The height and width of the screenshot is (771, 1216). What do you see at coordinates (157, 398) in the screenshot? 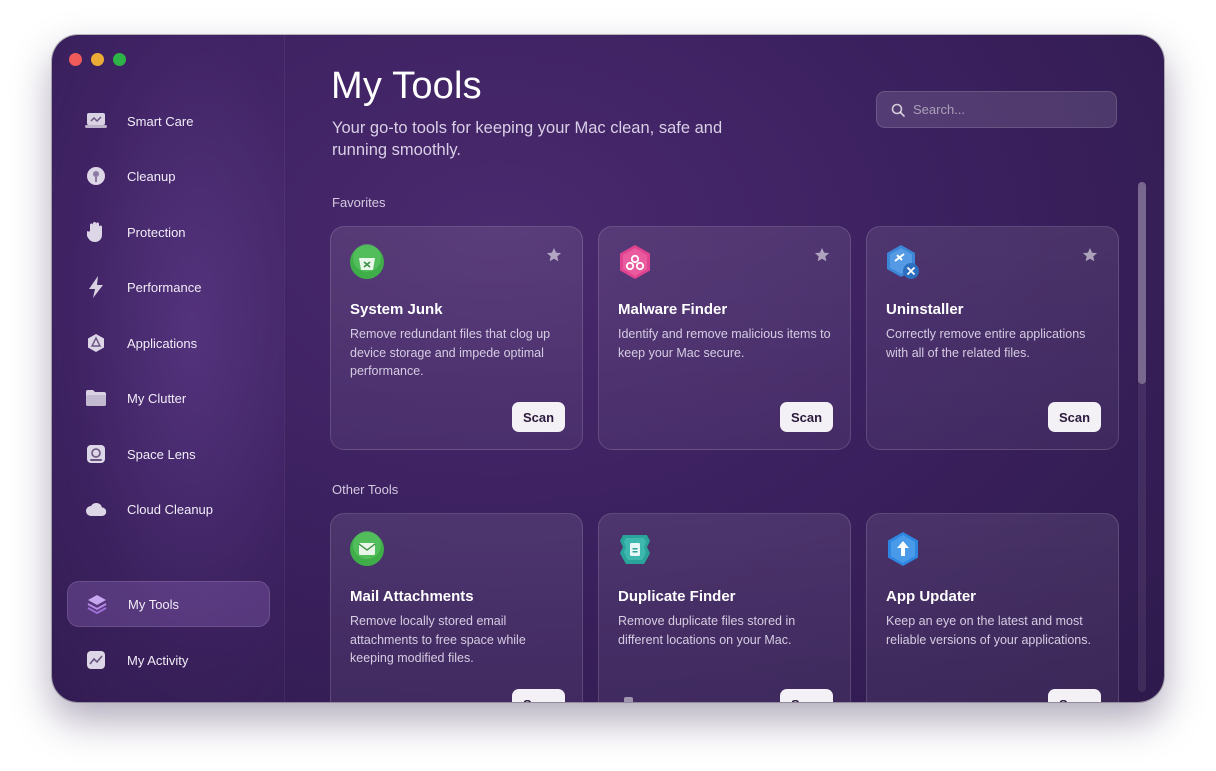
I see `sidebar-item-label: My Clutter` at bounding box center [157, 398].